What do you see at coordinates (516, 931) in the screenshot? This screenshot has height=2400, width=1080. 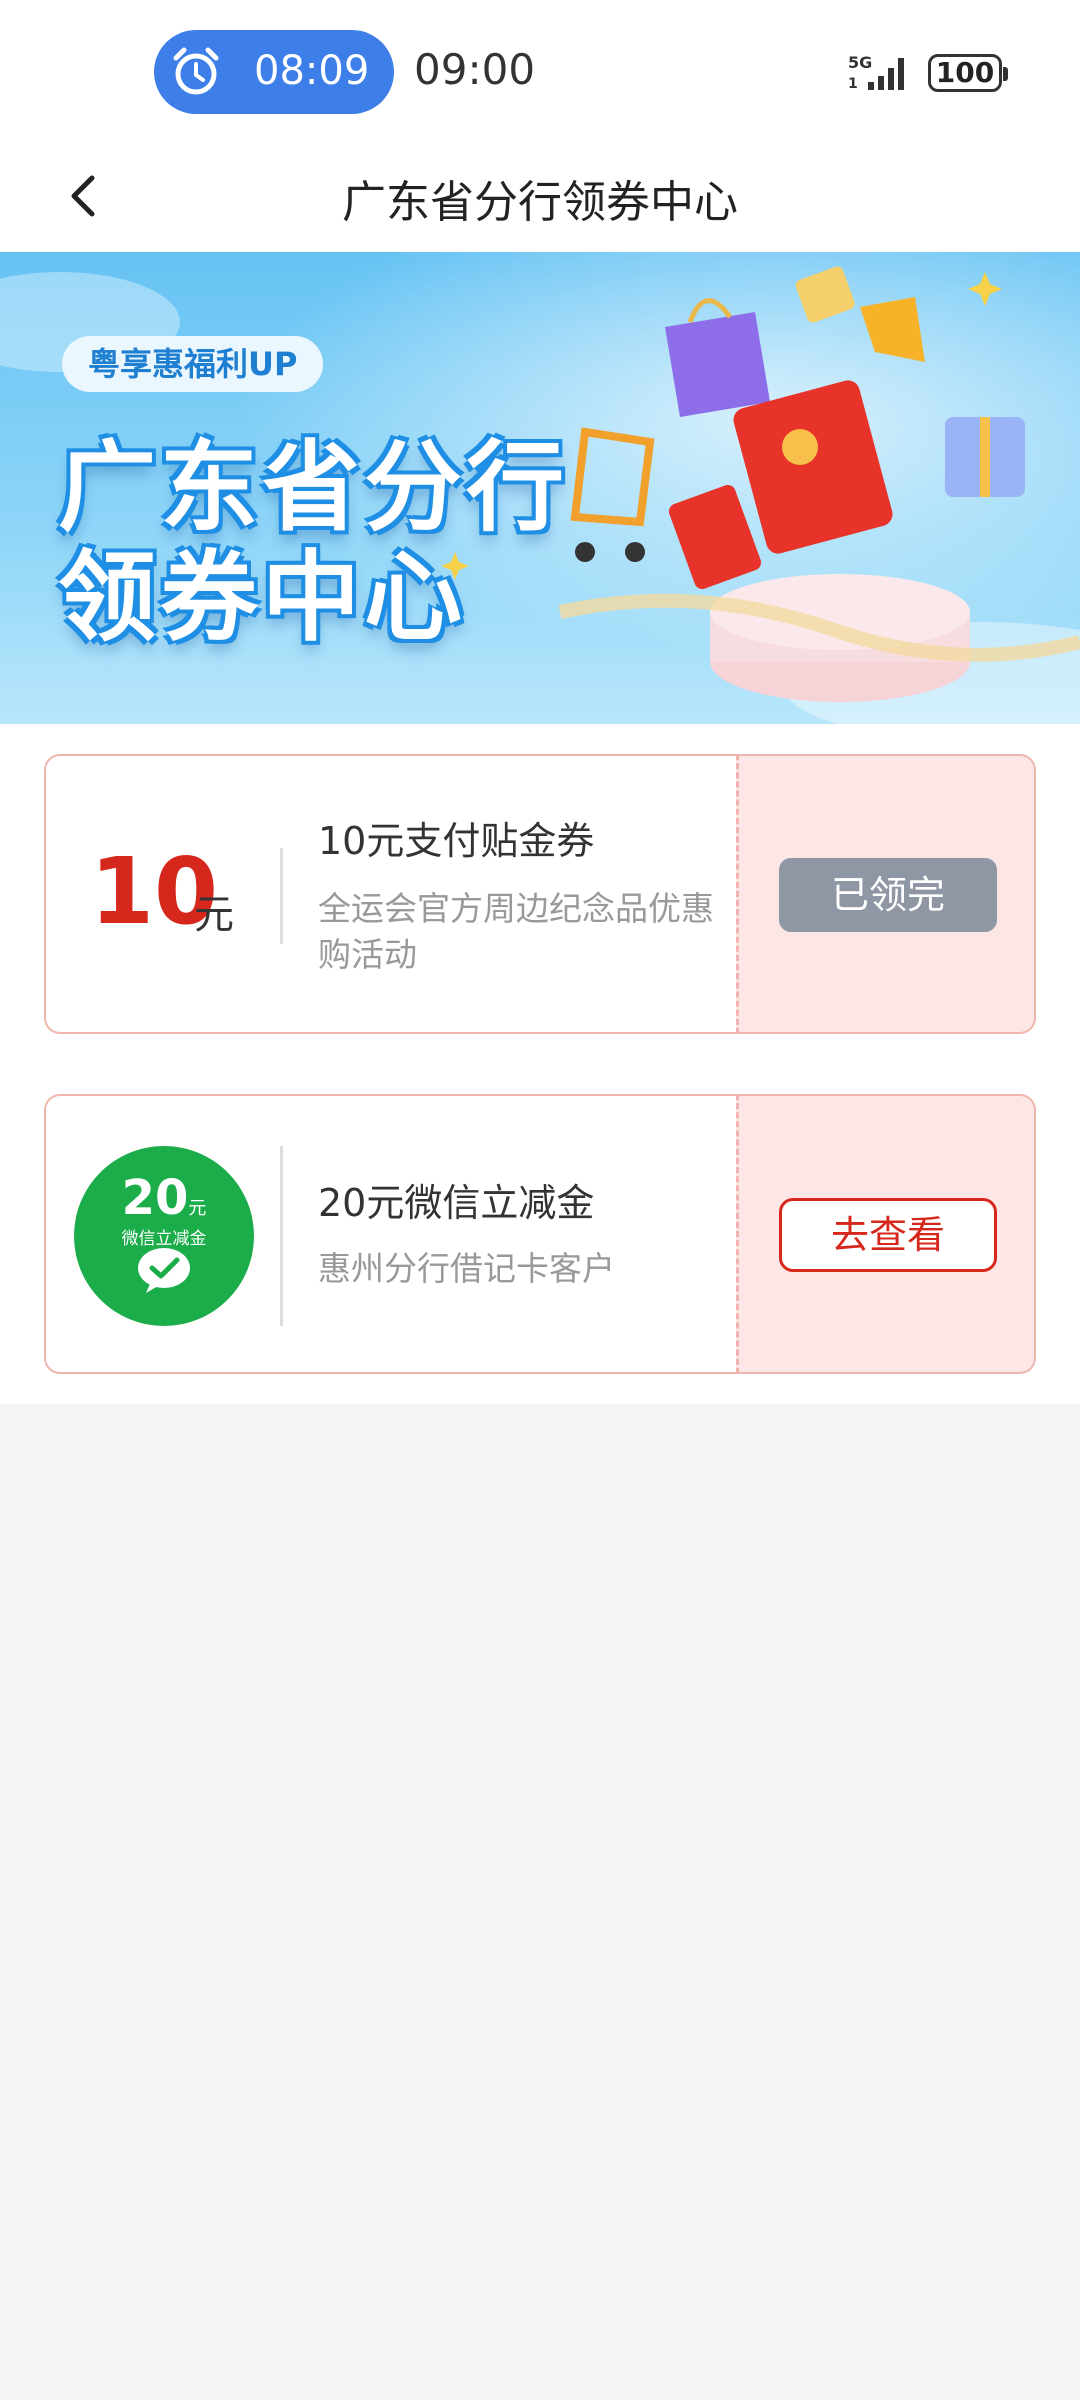 I see `coupon-description: 全运会官方周边纪念品优惠购活动` at bounding box center [516, 931].